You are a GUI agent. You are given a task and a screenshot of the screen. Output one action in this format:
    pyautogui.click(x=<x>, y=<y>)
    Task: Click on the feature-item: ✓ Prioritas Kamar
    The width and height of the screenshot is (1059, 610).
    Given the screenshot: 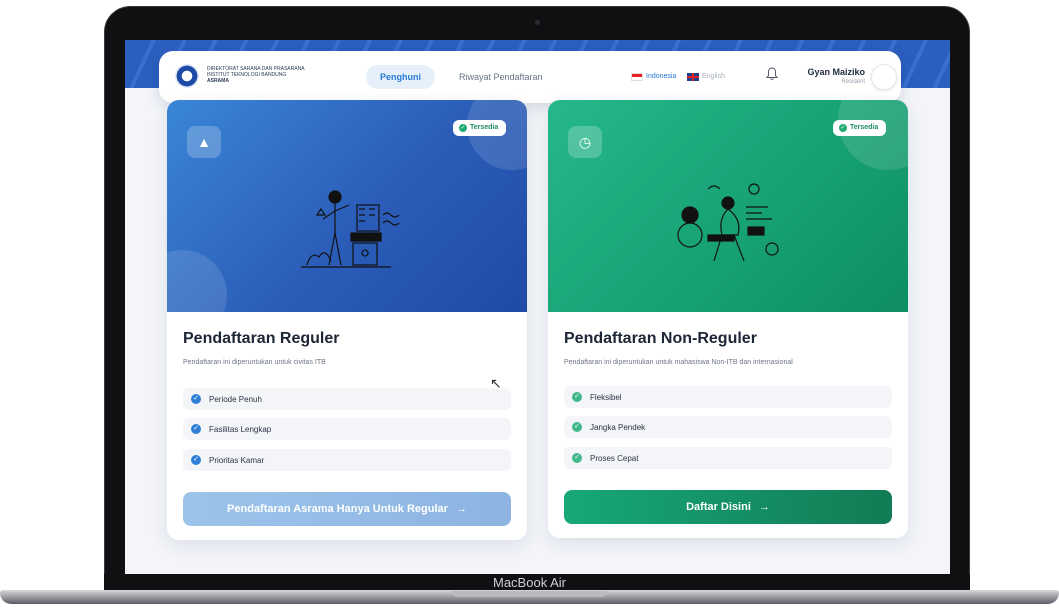 What is the action you would take?
    pyautogui.click(x=347, y=460)
    